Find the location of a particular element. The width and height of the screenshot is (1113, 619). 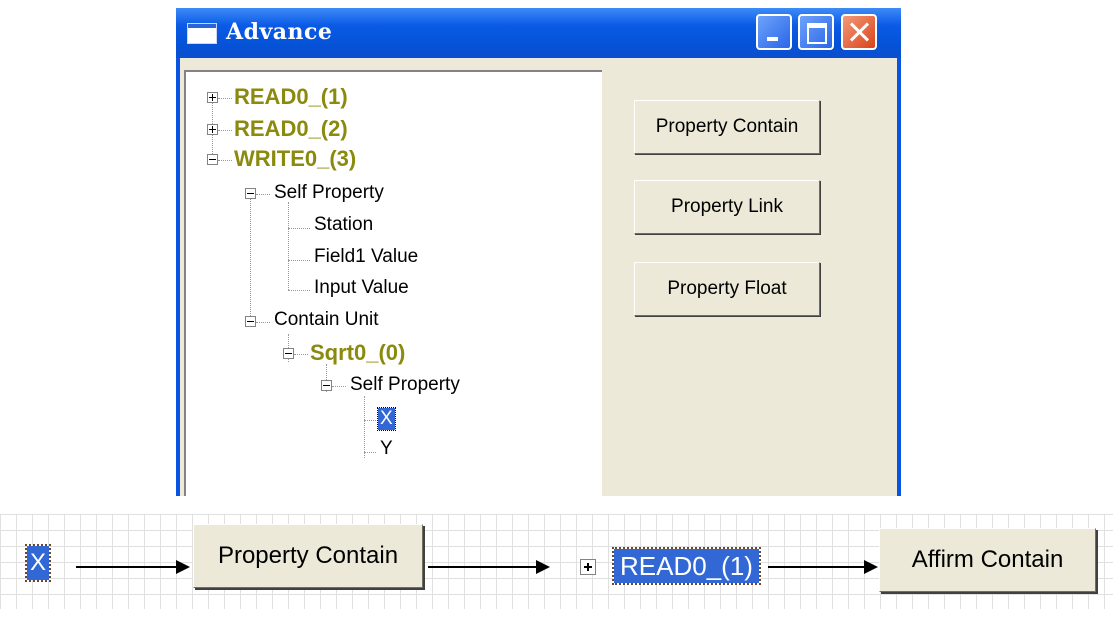

tree-node-read0-2: READ0_(2) is located at coordinates (291, 129).